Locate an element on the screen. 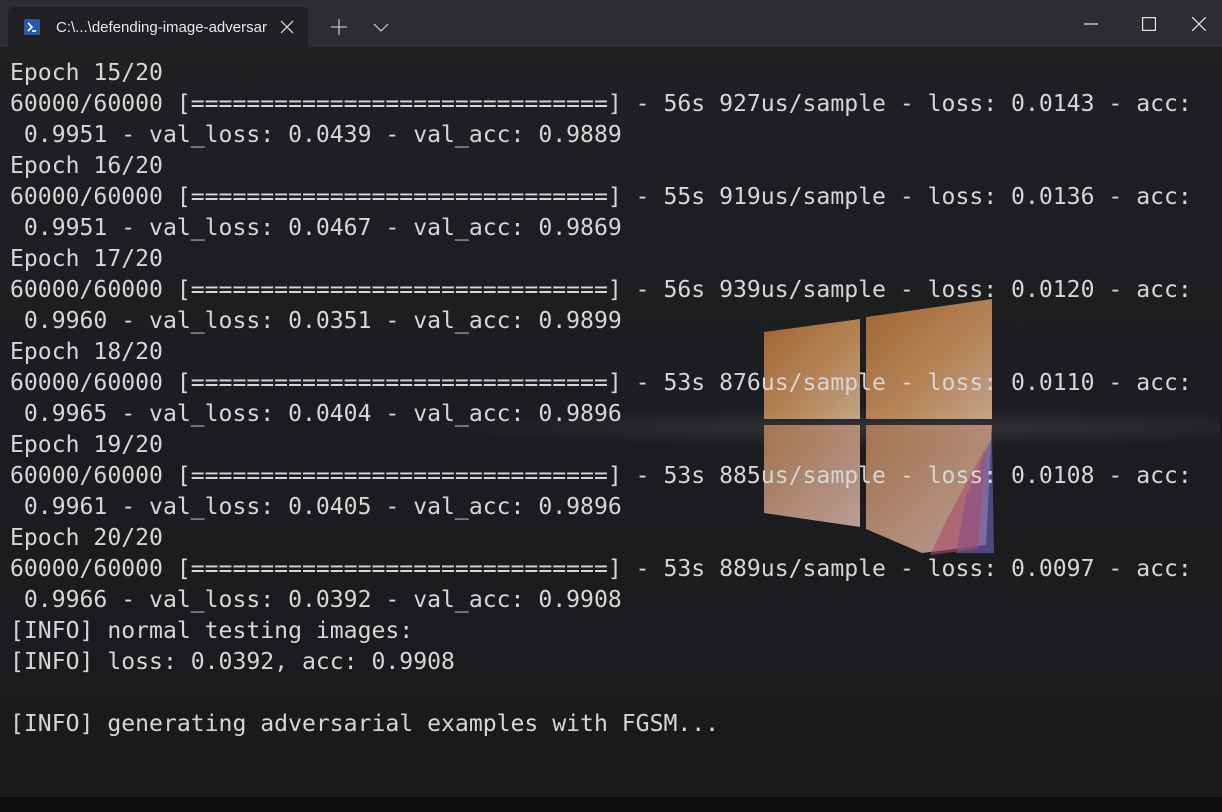  close-icon is located at coordinates (1199, 24).